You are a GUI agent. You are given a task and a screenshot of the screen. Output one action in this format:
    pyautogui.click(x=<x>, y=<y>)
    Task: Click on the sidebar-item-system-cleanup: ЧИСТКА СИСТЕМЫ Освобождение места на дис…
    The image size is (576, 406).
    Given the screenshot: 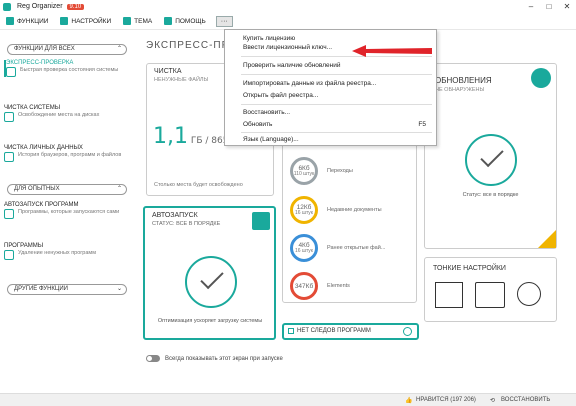 What is the action you would take?
    pyautogui.click(x=70, y=113)
    